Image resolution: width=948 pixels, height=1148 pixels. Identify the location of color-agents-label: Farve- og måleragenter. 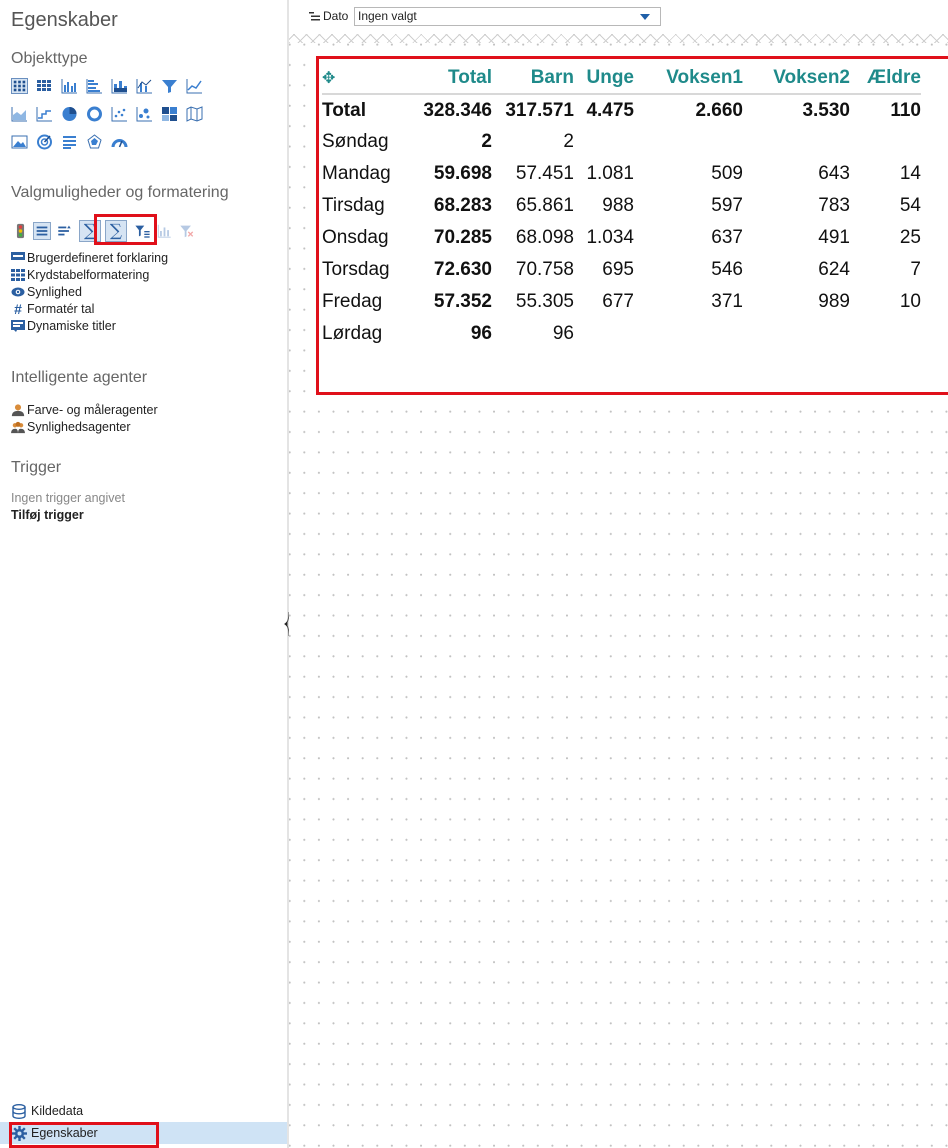
(92, 409).